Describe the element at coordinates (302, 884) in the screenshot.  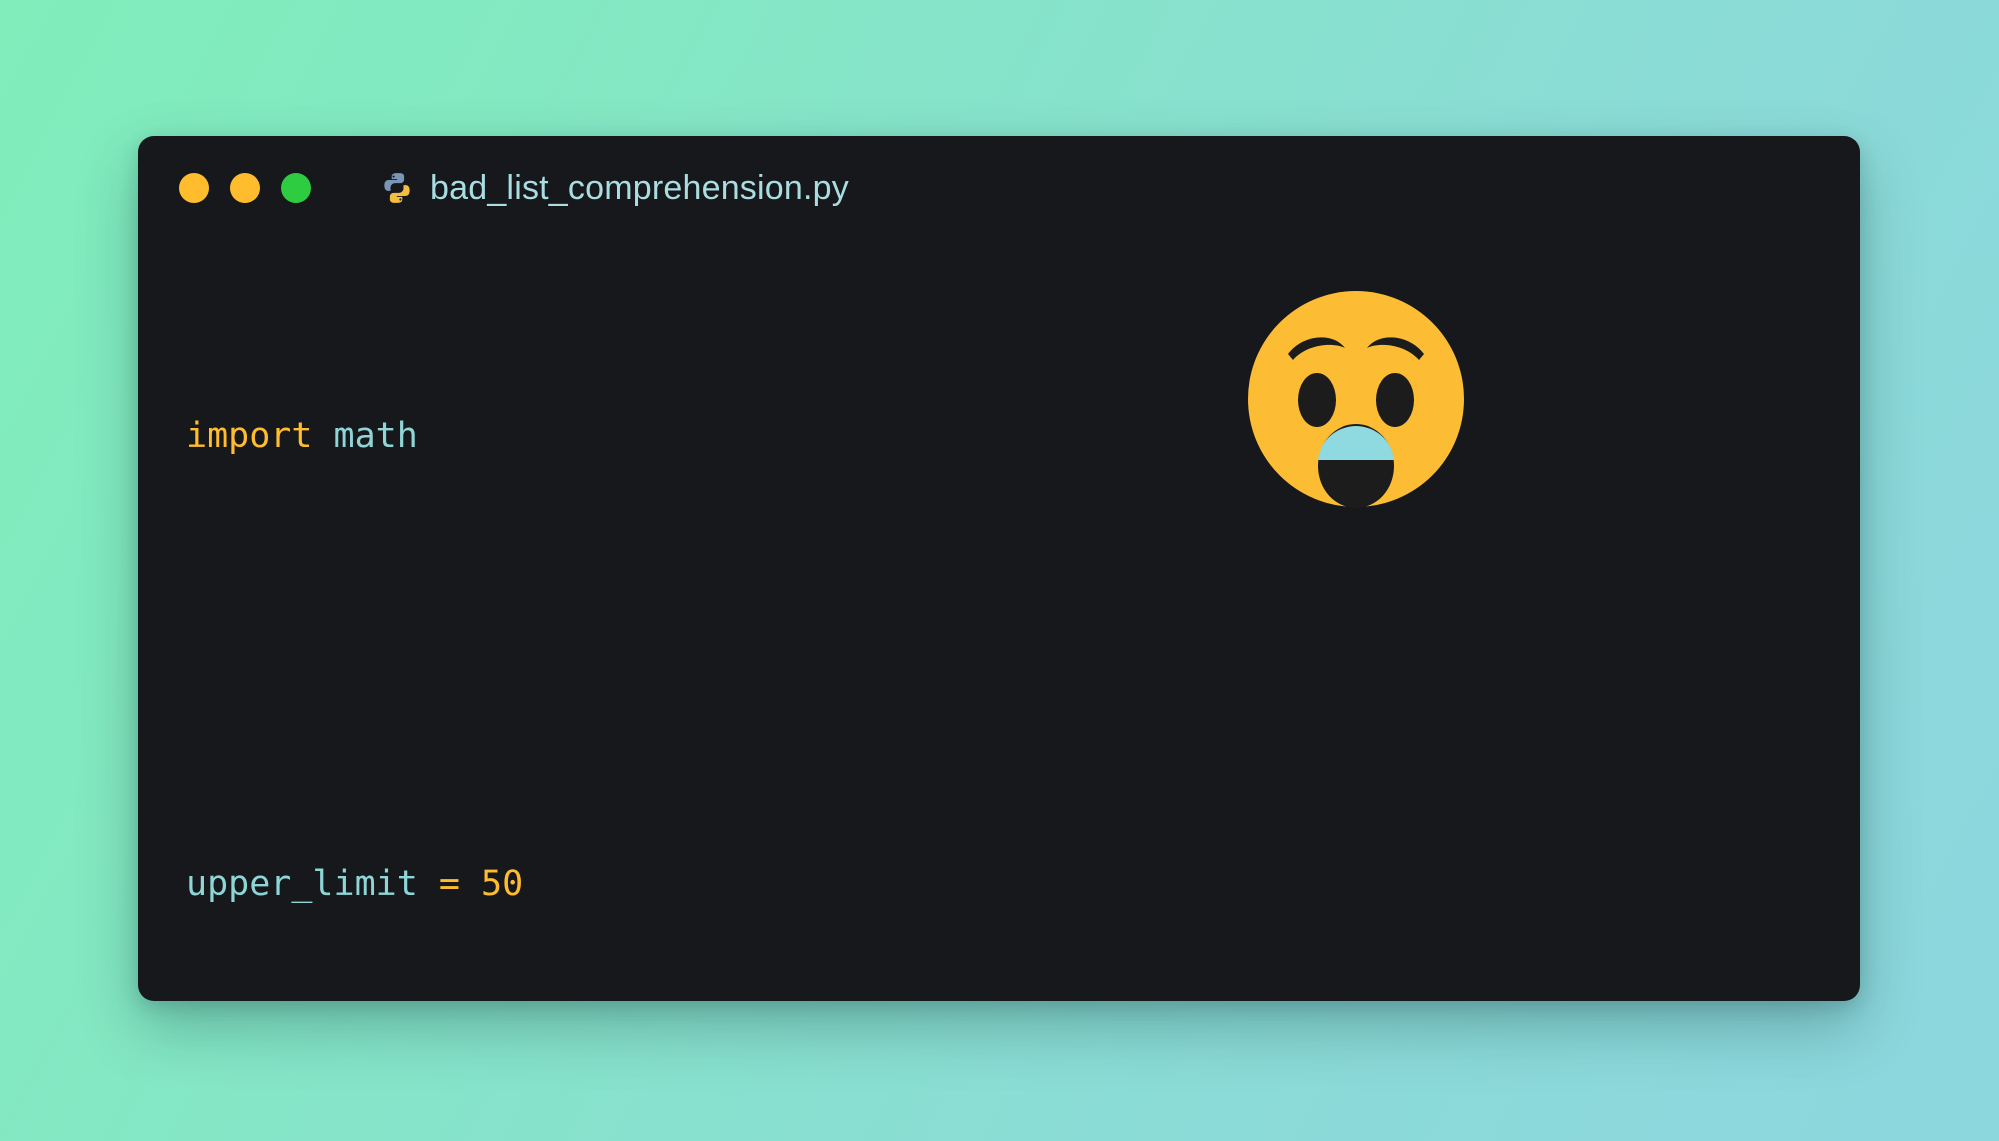
I see `token-upper-limit-name: upper_limit` at that location.